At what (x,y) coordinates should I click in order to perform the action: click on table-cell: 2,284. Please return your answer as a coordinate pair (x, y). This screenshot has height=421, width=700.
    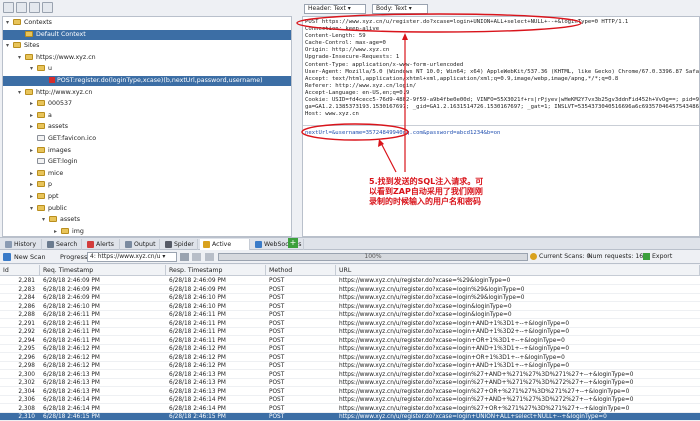
    Looking at the image, I should click on (26, 298).